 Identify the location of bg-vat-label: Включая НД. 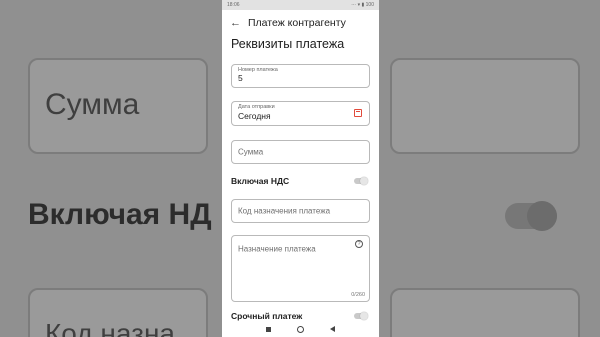
(120, 214).